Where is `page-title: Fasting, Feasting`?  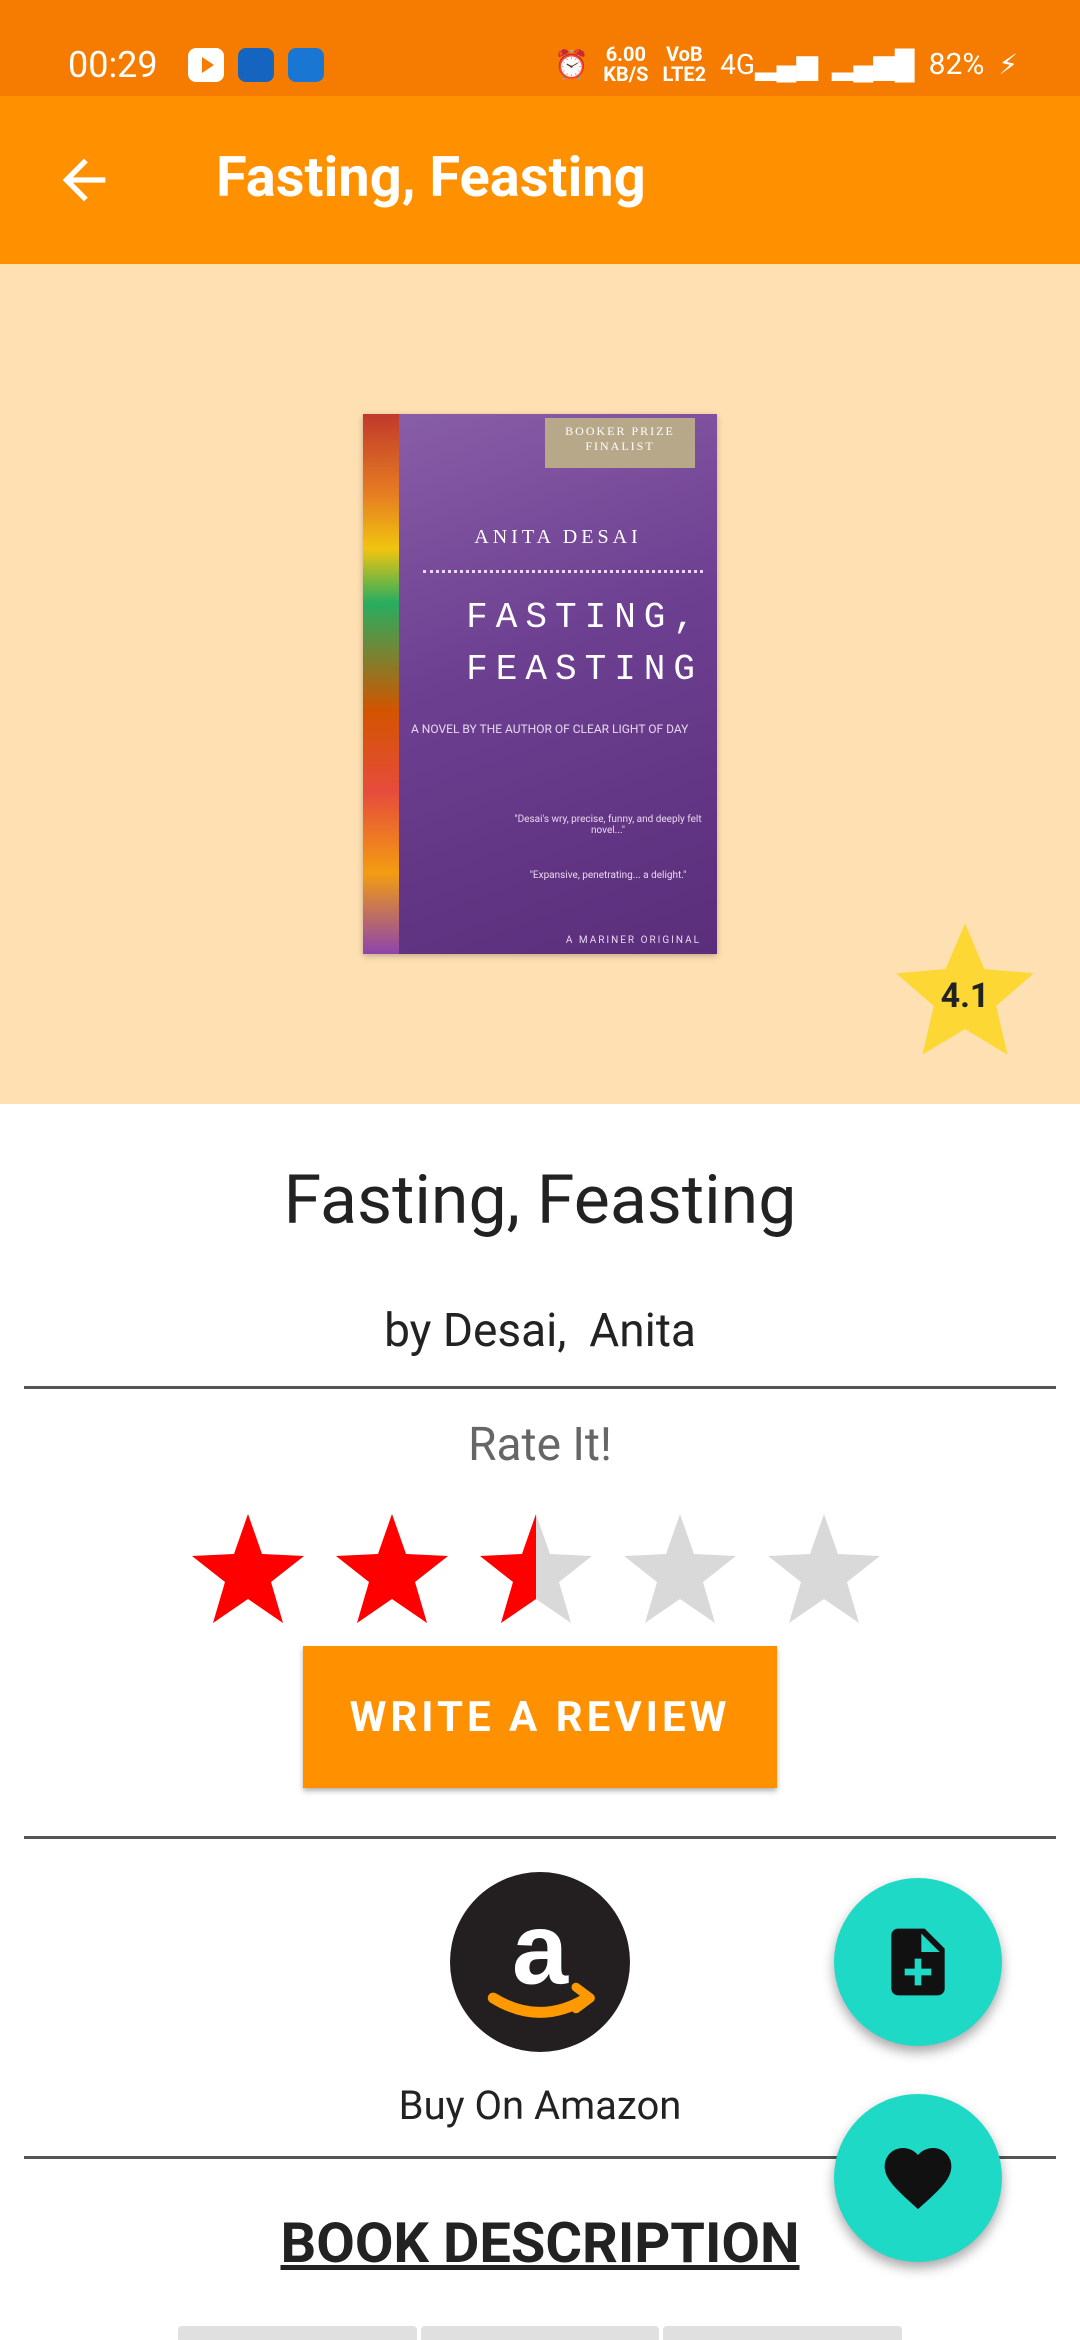
page-title: Fasting, Feasting is located at coordinates (431, 177).